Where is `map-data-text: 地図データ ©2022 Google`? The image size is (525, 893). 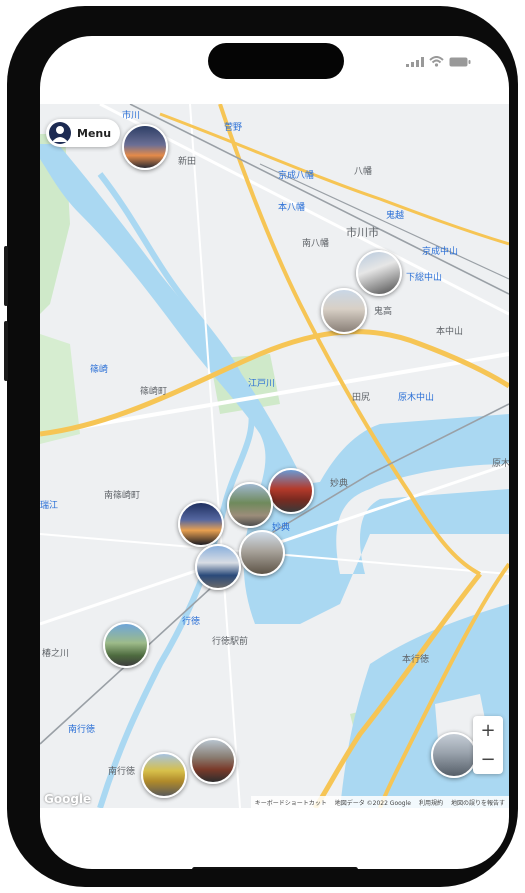
map-data-text: 地図データ ©2022 Google is located at coordinates (372, 803).